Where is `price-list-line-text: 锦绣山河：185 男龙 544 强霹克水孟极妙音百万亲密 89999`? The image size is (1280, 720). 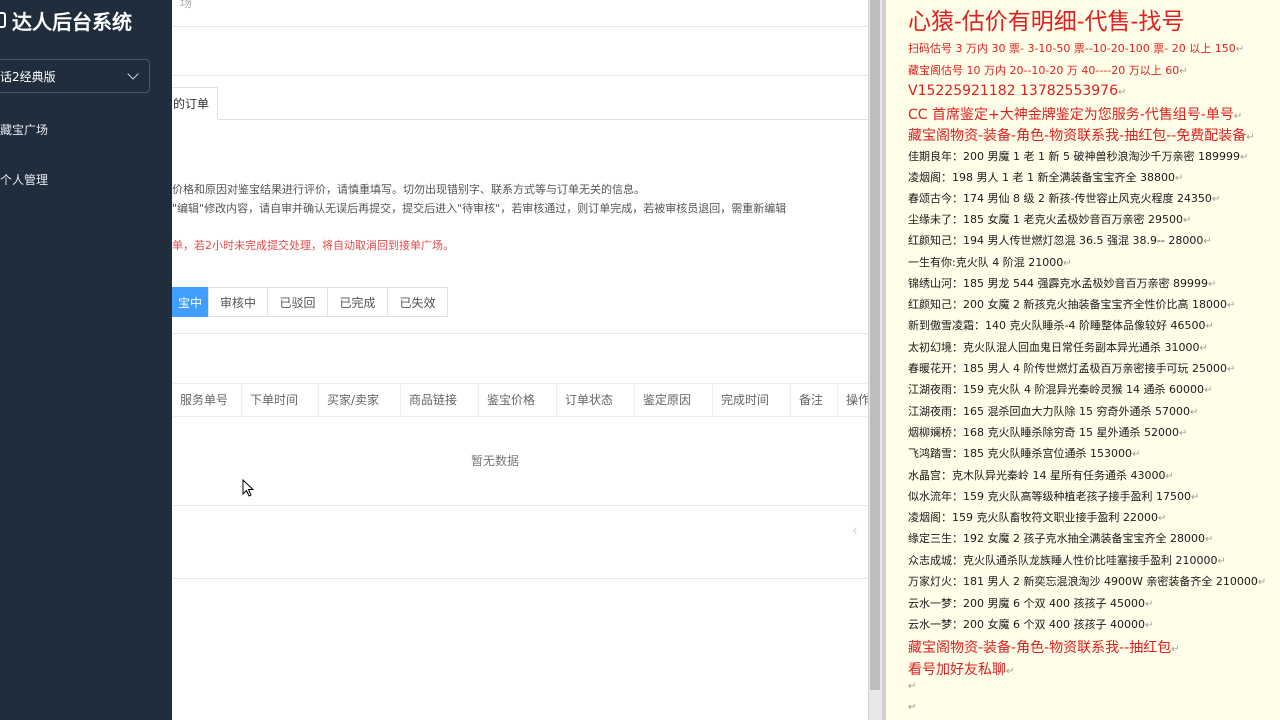 price-list-line-text: 锦绣山河：185 男龙 544 强霹克水孟极妙音百万亲密 89999 is located at coordinates (1058, 283).